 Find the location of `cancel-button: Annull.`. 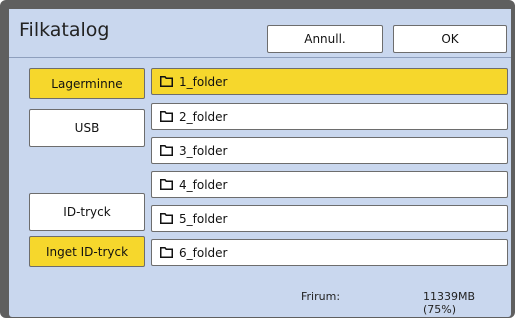

cancel-button: Annull. is located at coordinates (325, 39).